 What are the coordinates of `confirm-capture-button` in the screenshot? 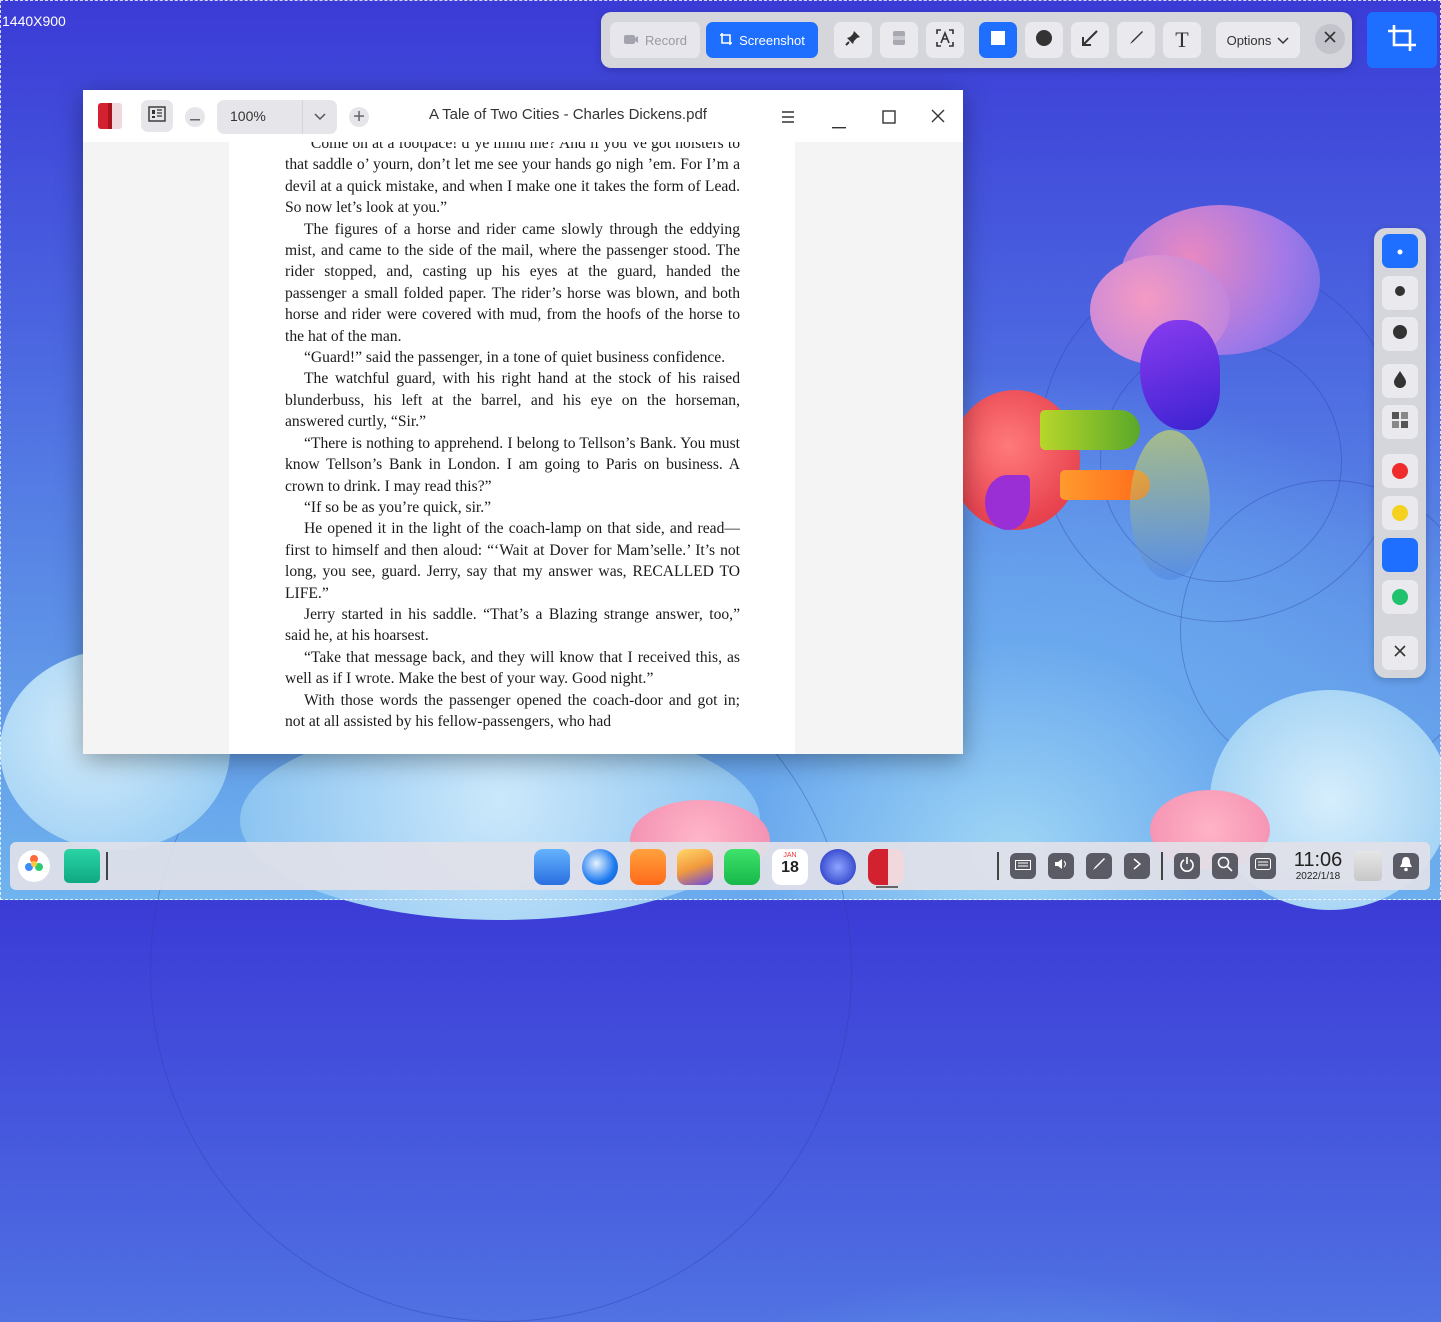 It's located at (1402, 40).